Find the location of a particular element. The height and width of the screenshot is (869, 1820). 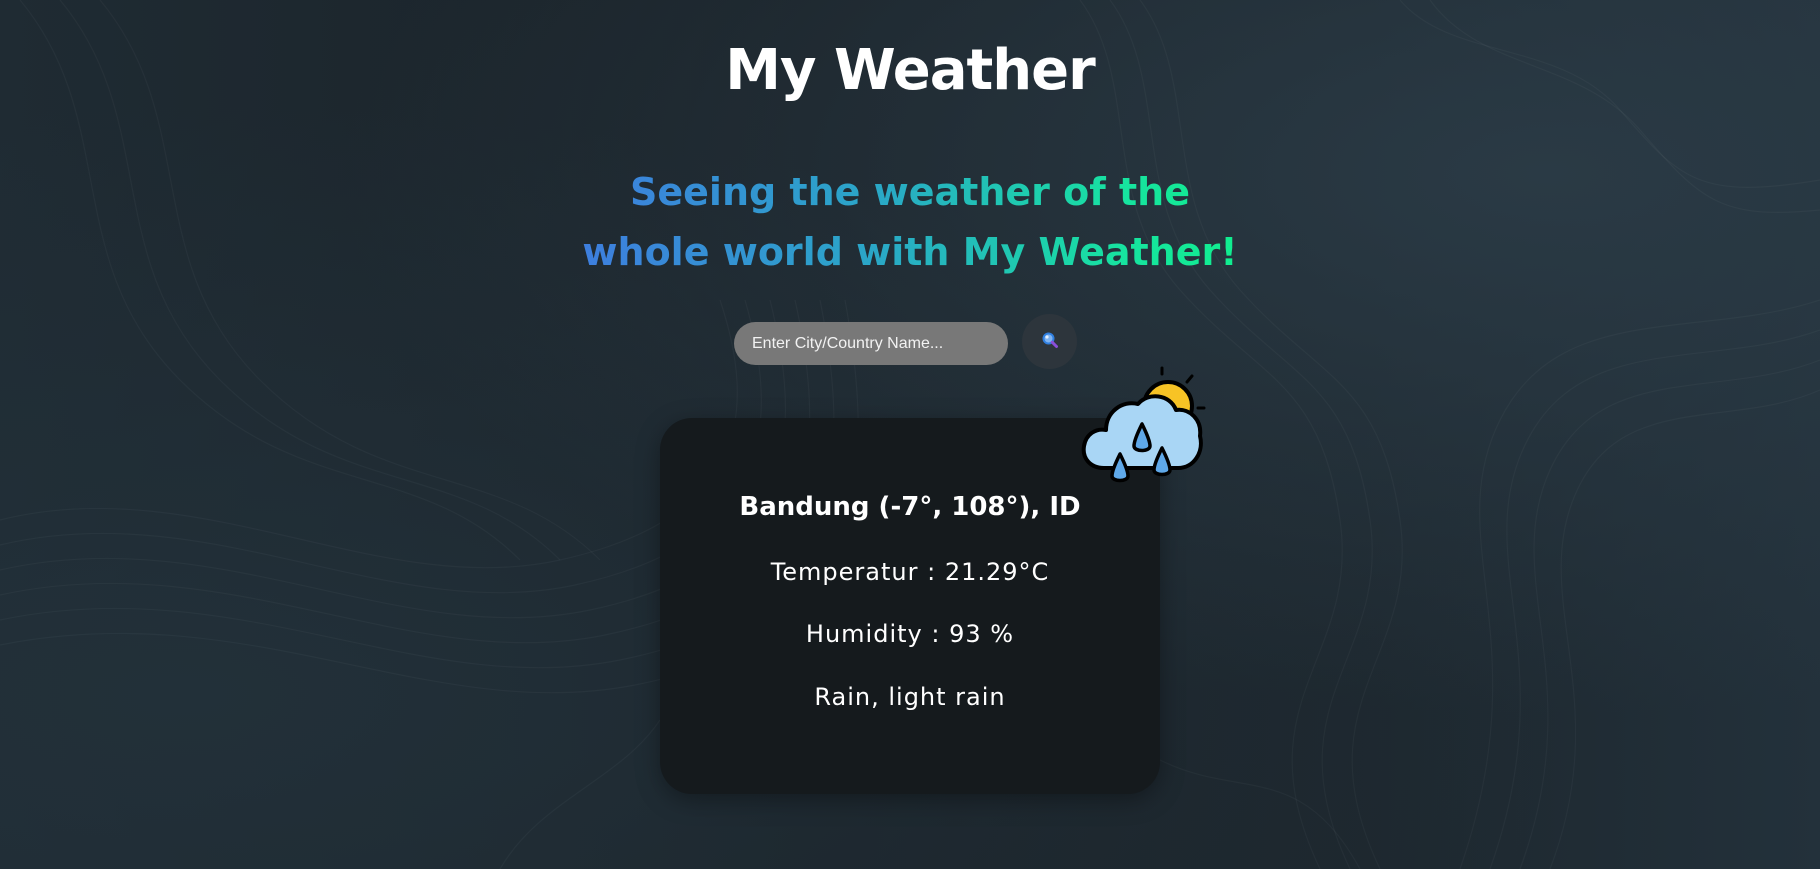

location-text: Bandung (-7°, 108°), ID is located at coordinates (910, 507).